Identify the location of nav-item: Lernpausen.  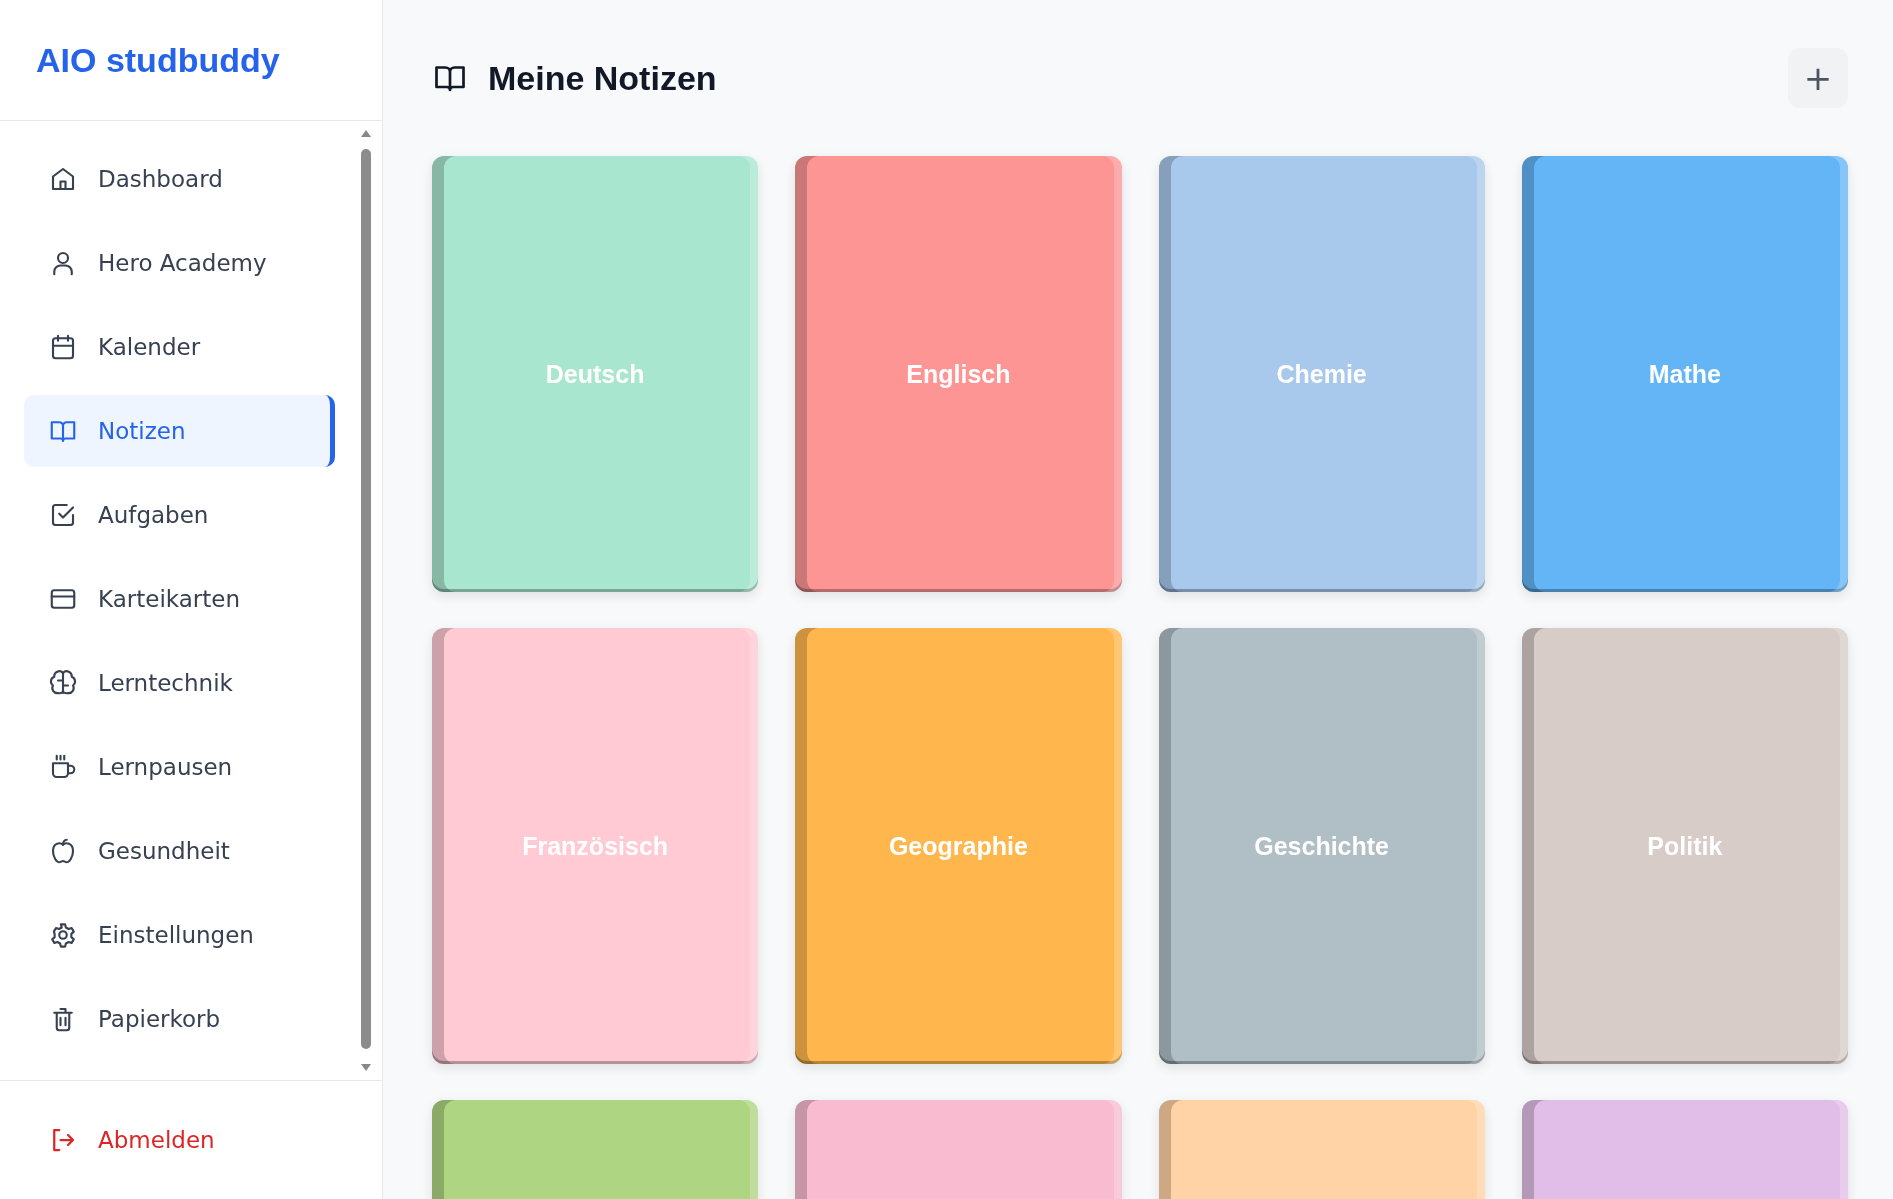
(179, 767).